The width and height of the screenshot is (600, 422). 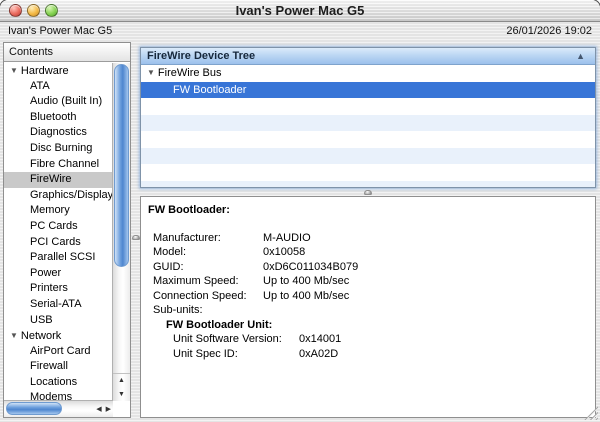 I want to click on sidebar-item-disc-burning: Disc Burning, so click(x=58, y=149).